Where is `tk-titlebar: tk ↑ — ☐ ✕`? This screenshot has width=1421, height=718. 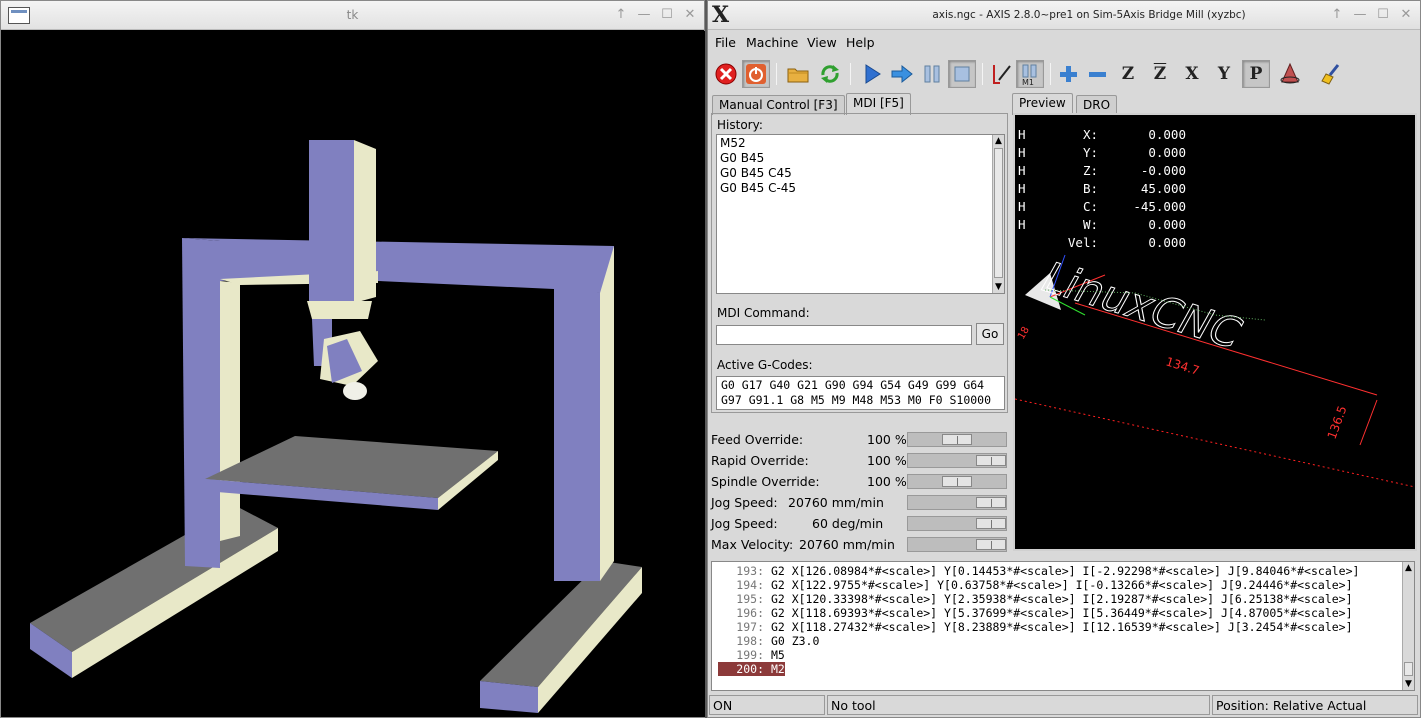 tk-titlebar: tk ↑ — ☐ ✕ is located at coordinates (352, 15).